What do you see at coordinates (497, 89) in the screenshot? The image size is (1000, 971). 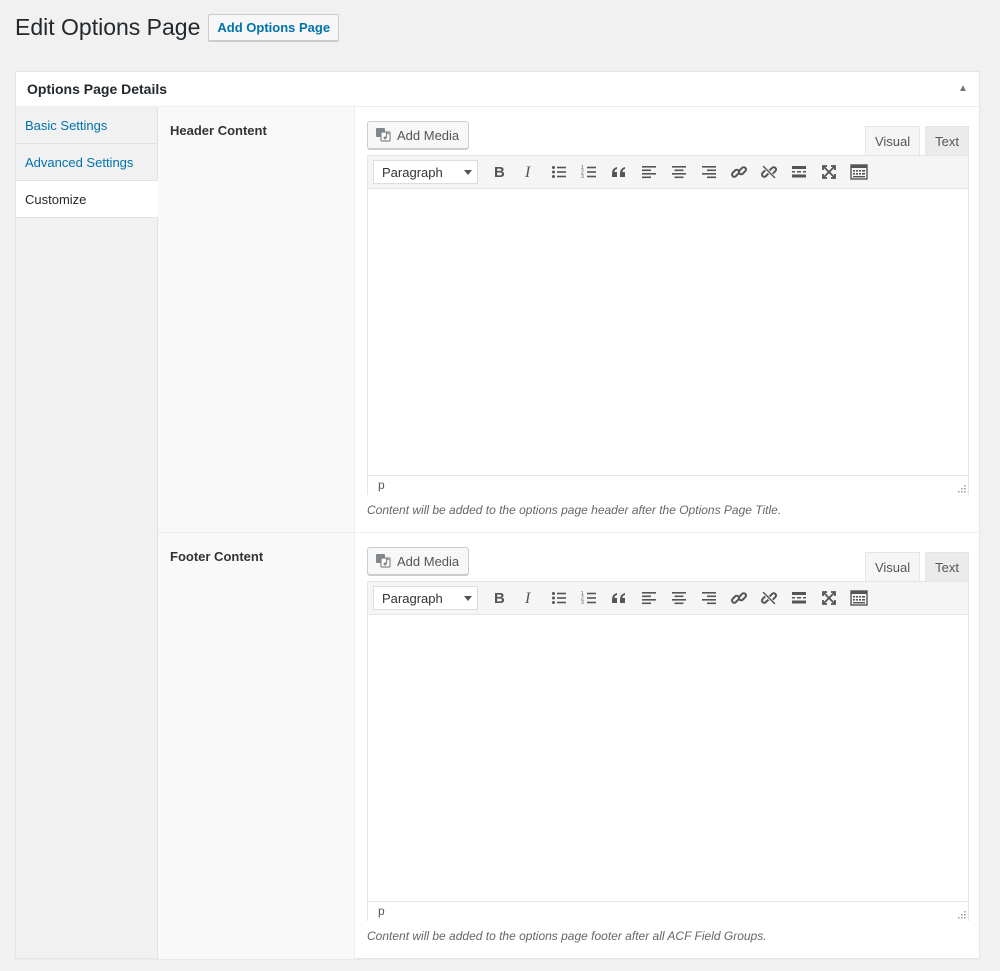 I see `postbox-header: Options Page Details ▲` at bounding box center [497, 89].